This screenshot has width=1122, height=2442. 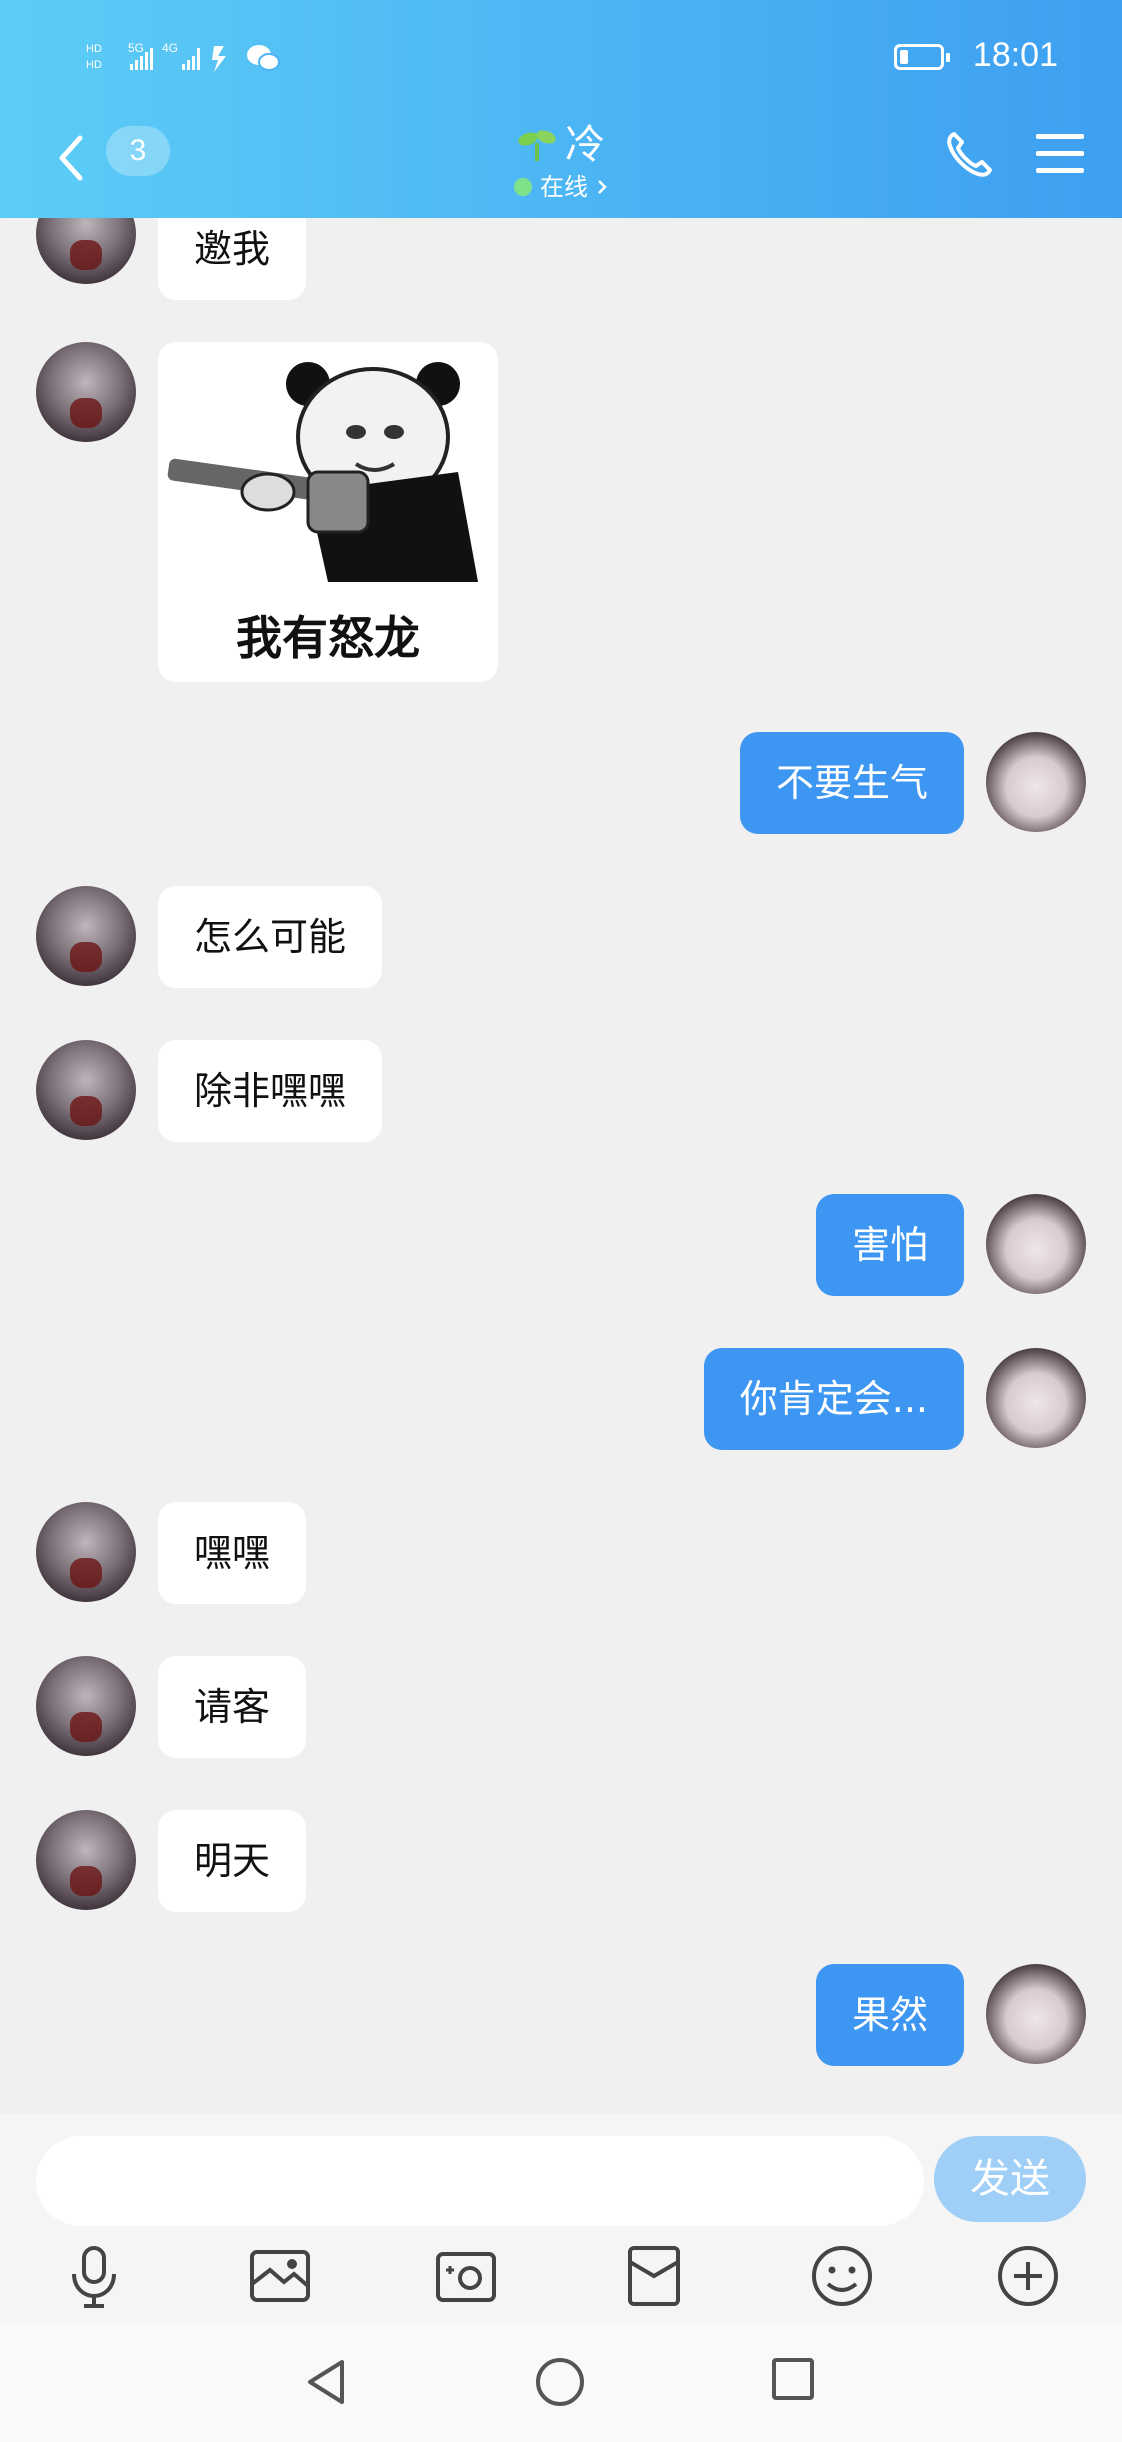 I want to click on red-envelope-icon, so click(x=654, y=2276).